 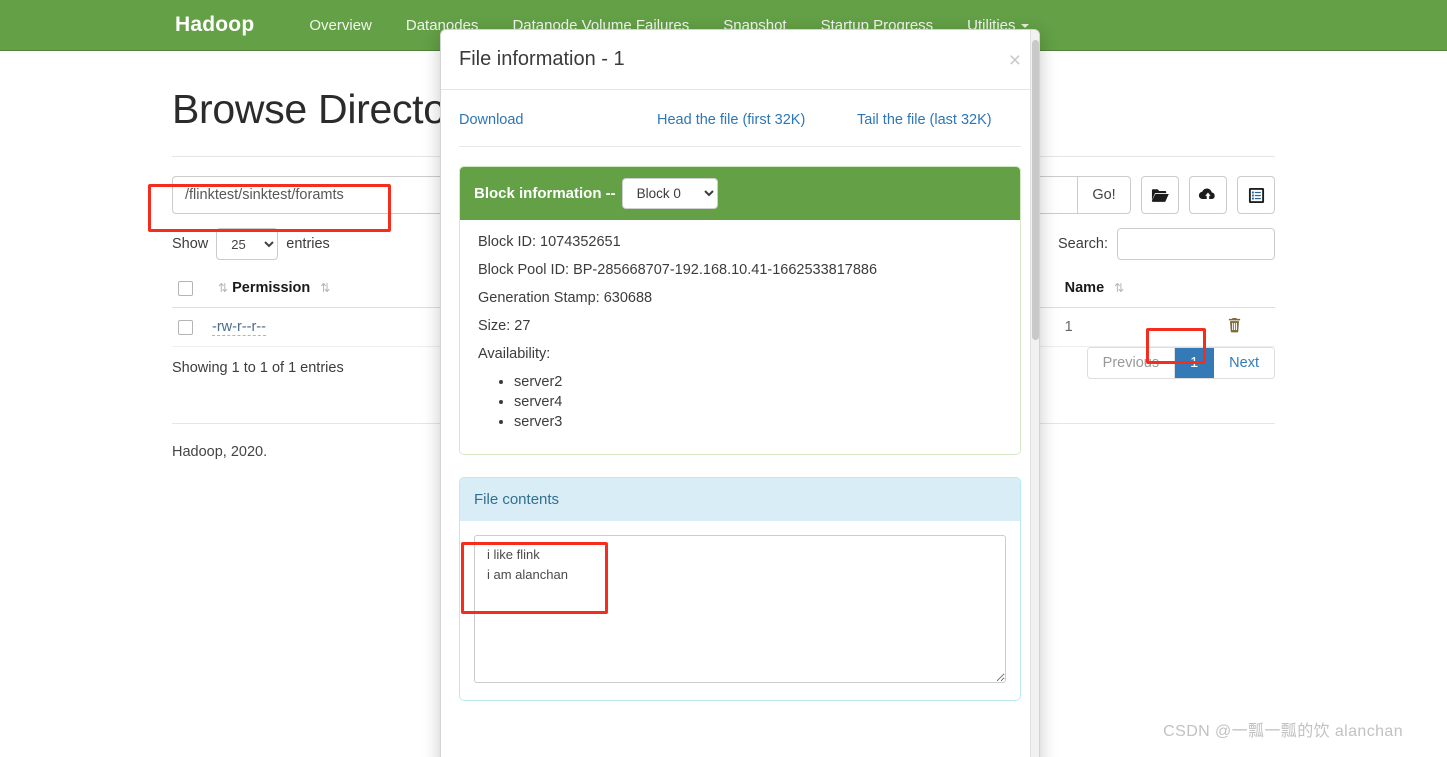 What do you see at coordinates (1195, 363) in the screenshot?
I see `pagination-page-1: 1` at bounding box center [1195, 363].